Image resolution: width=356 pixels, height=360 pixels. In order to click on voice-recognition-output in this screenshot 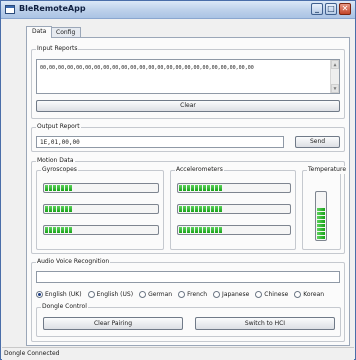, I will do `click(188, 277)`.